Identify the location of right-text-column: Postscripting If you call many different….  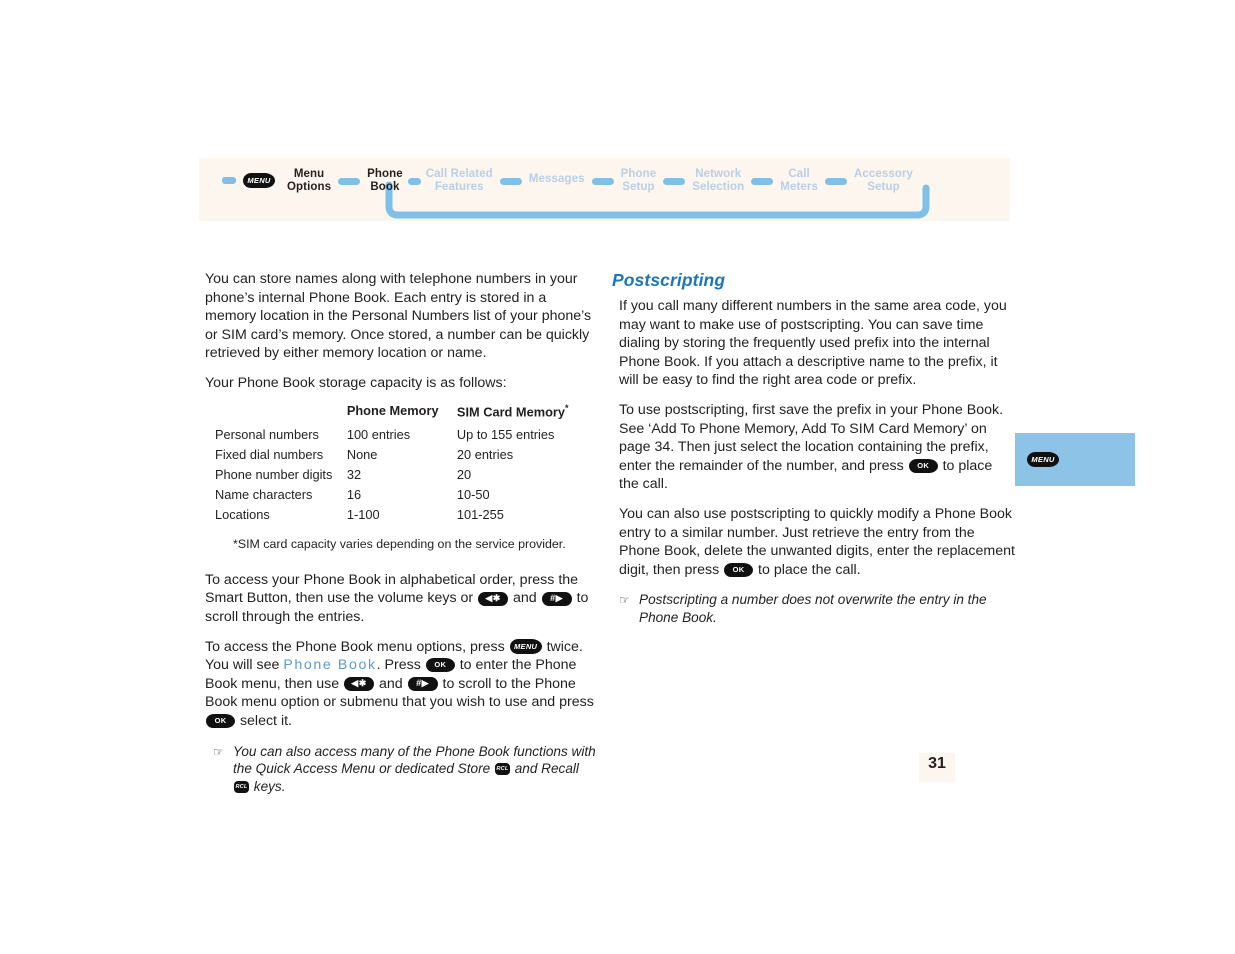
(813, 448).